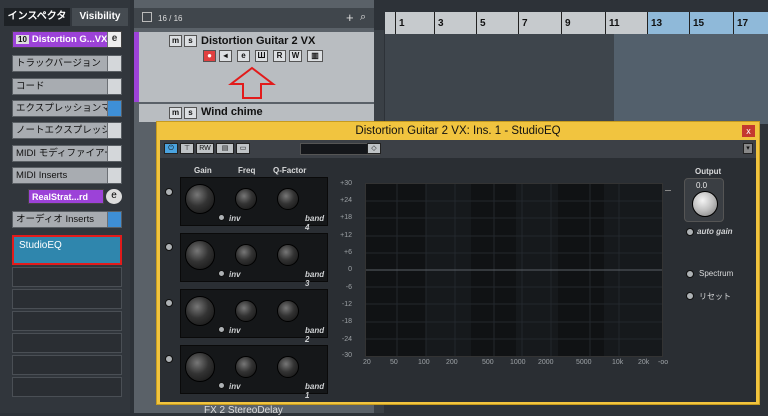 The width and height of the screenshot is (768, 416). Describe the element at coordinates (315, 391) in the screenshot. I see `band-label: band 1` at that location.